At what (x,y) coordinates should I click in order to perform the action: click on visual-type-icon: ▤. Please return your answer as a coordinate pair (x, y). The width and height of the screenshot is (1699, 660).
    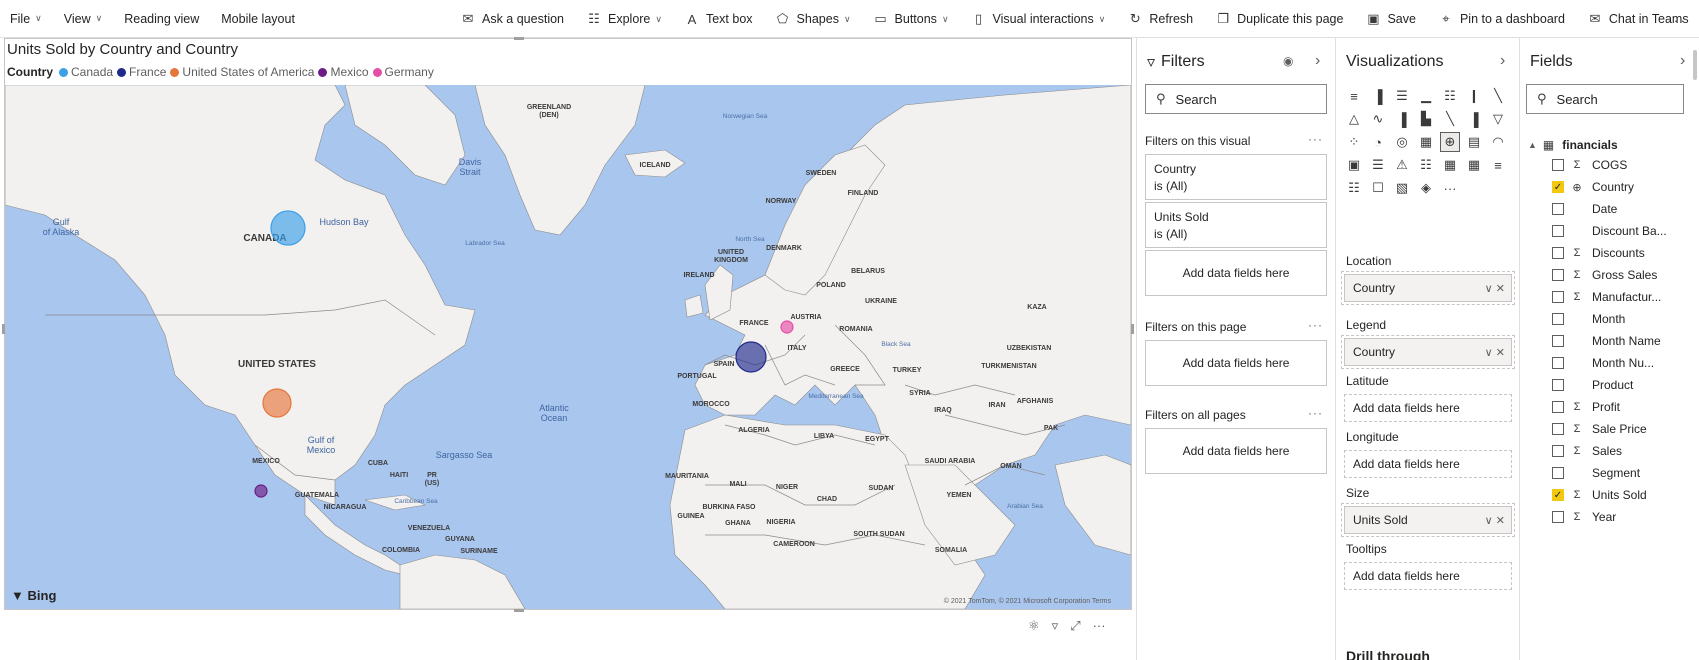
    Looking at the image, I should click on (1474, 142).